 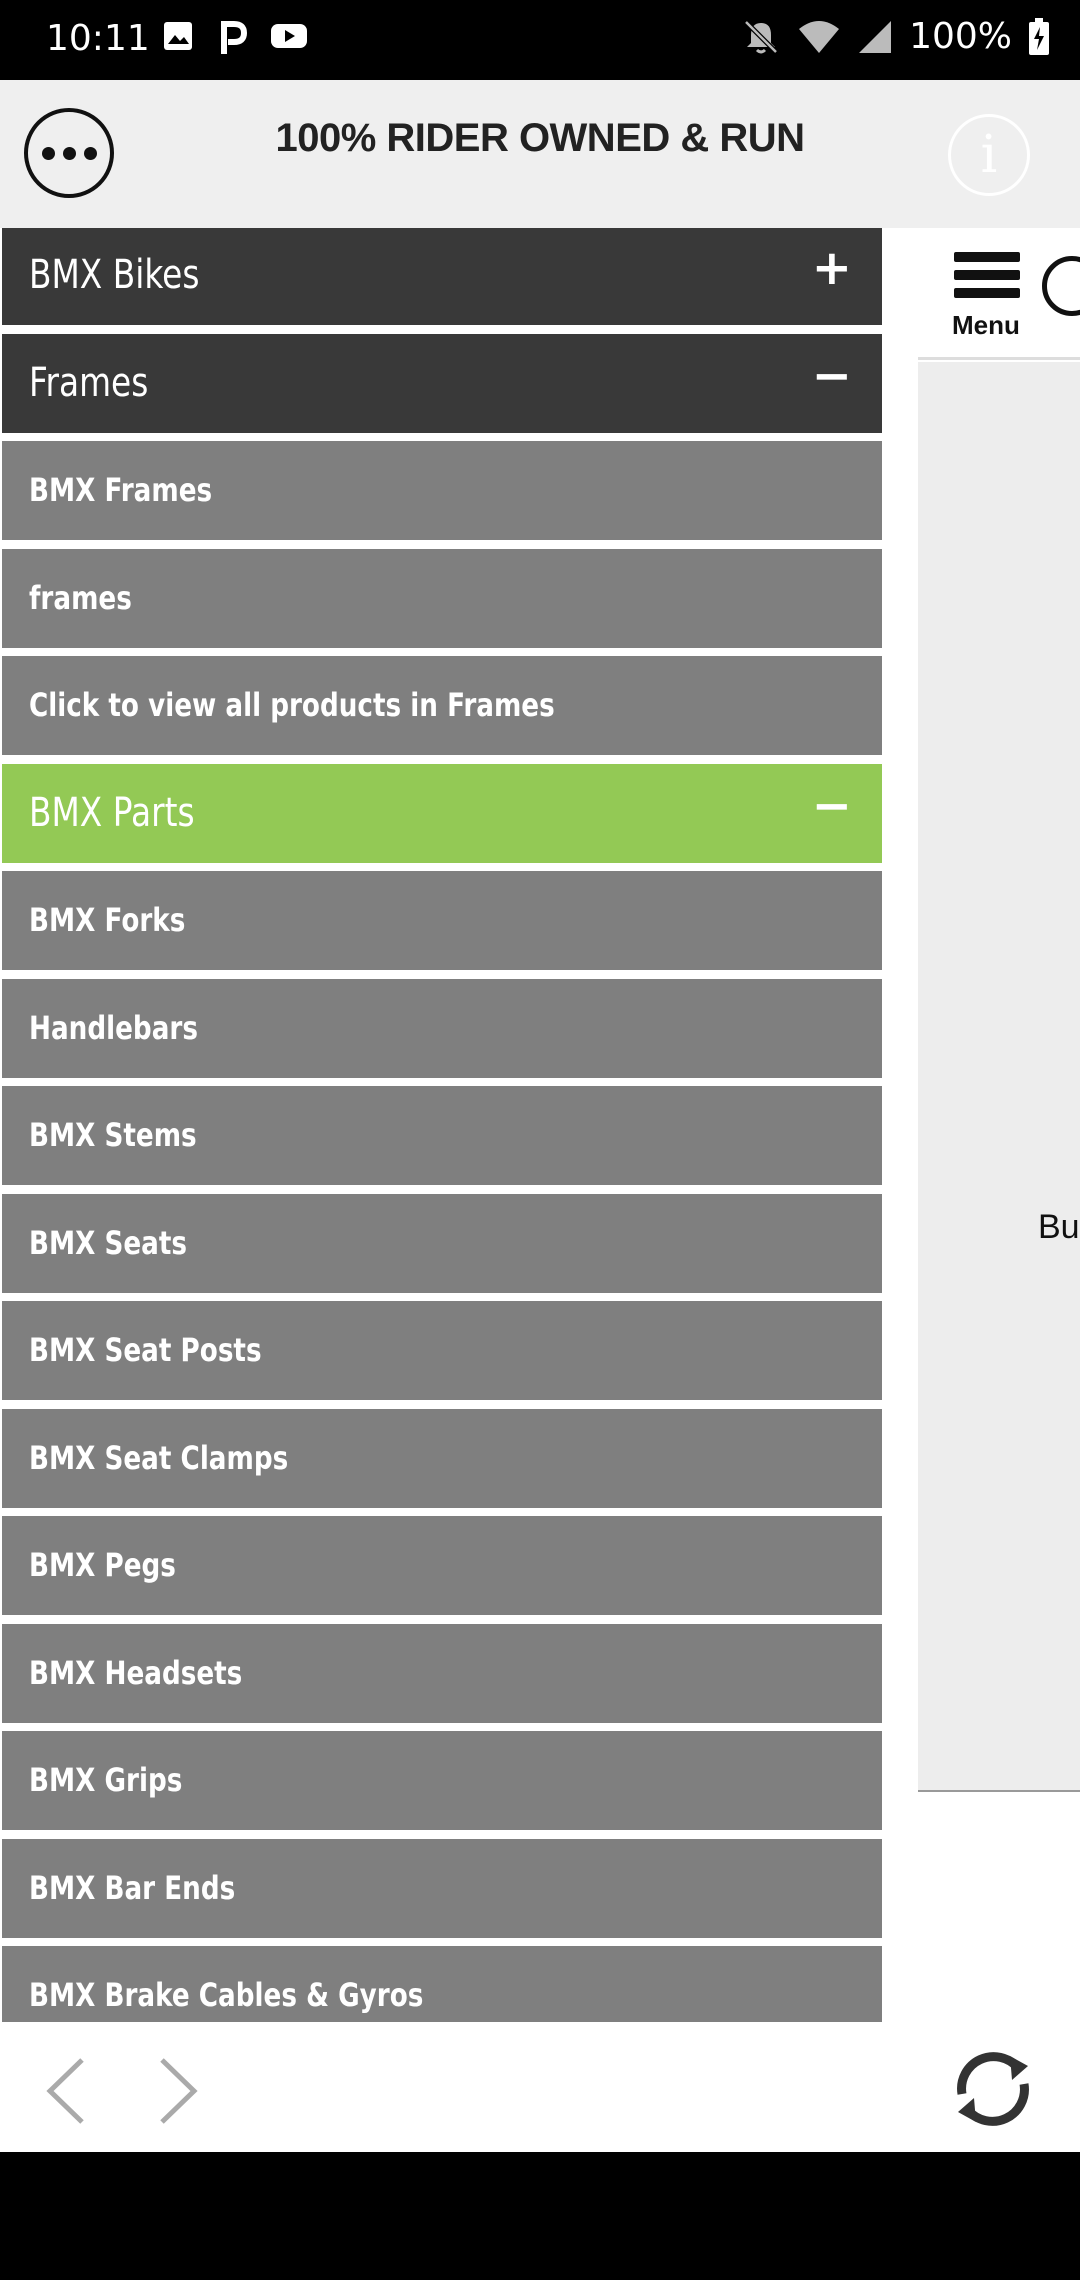 What do you see at coordinates (1039, 36) in the screenshot?
I see `battery-charging-icon` at bounding box center [1039, 36].